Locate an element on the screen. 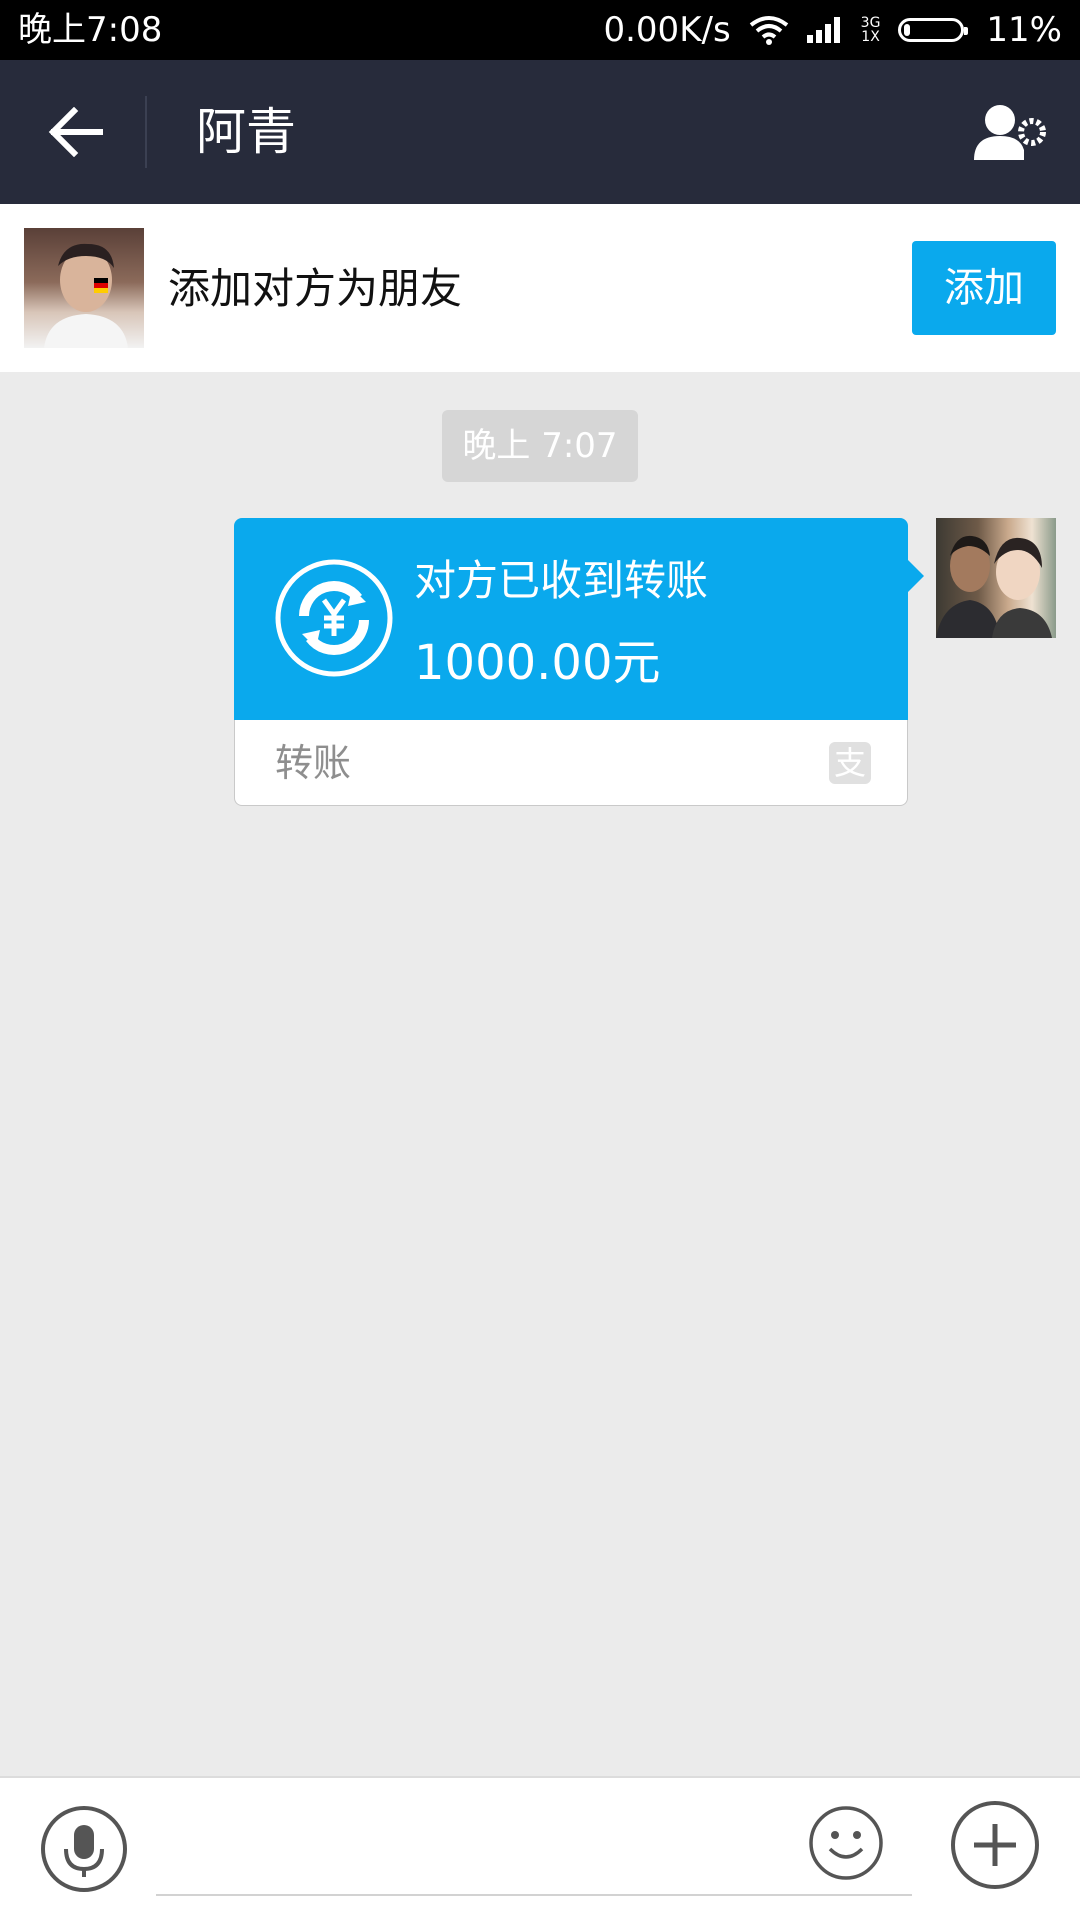 The image size is (1080, 1920). friend-avatar-image is located at coordinates (86, 295).